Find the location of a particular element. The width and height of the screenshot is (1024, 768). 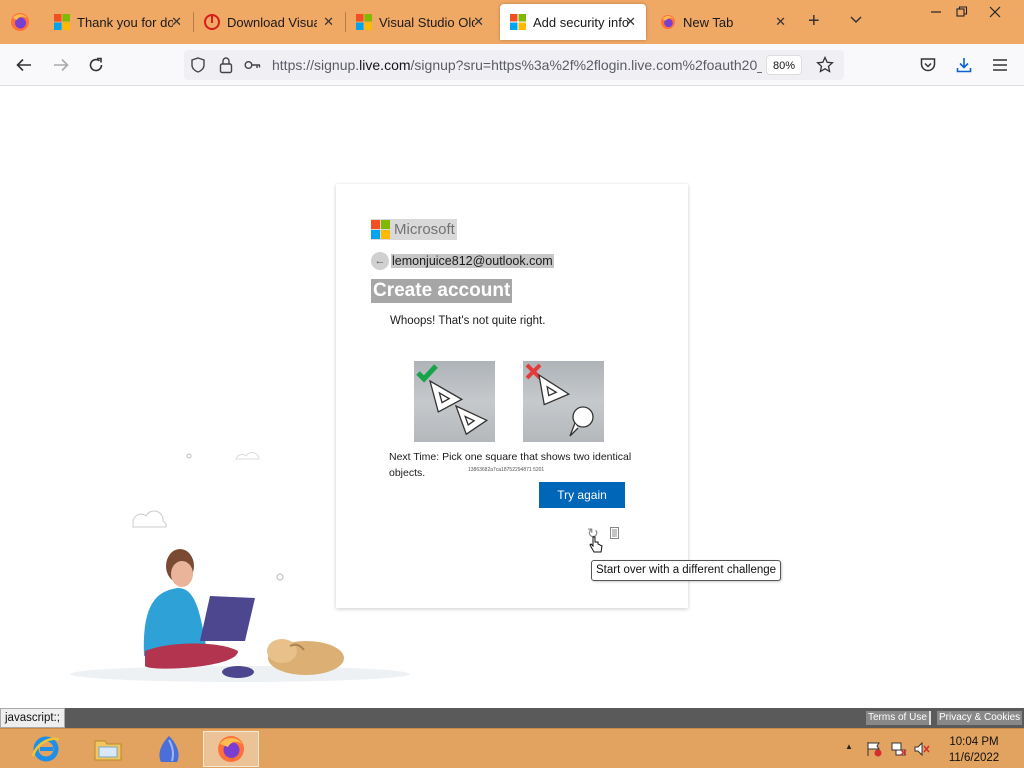

clock-time: 10:04 PM is located at coordinates (974, 742).